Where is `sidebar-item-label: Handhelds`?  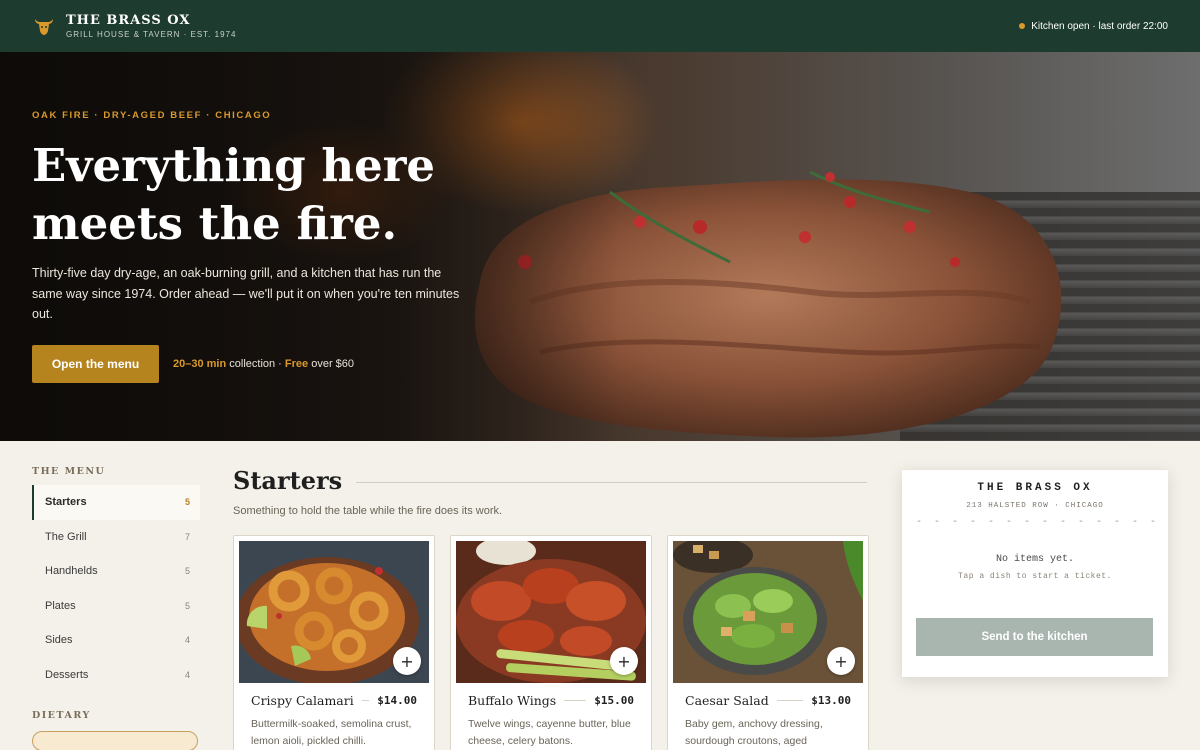 sidebar-item-label: Handhelds is located at coordinates (71, 571).